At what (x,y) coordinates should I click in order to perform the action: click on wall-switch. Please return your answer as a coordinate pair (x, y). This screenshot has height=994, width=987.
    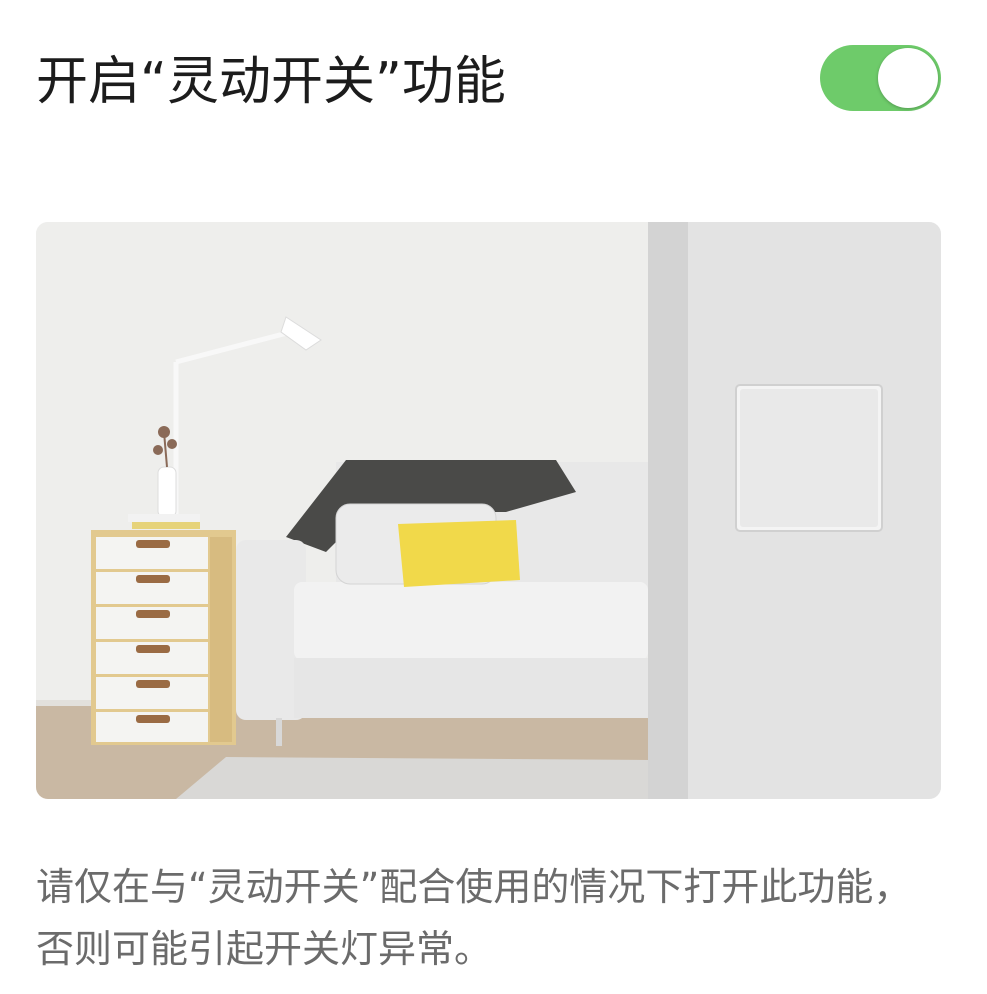
    Looking at the image, I should click on (809, 458).